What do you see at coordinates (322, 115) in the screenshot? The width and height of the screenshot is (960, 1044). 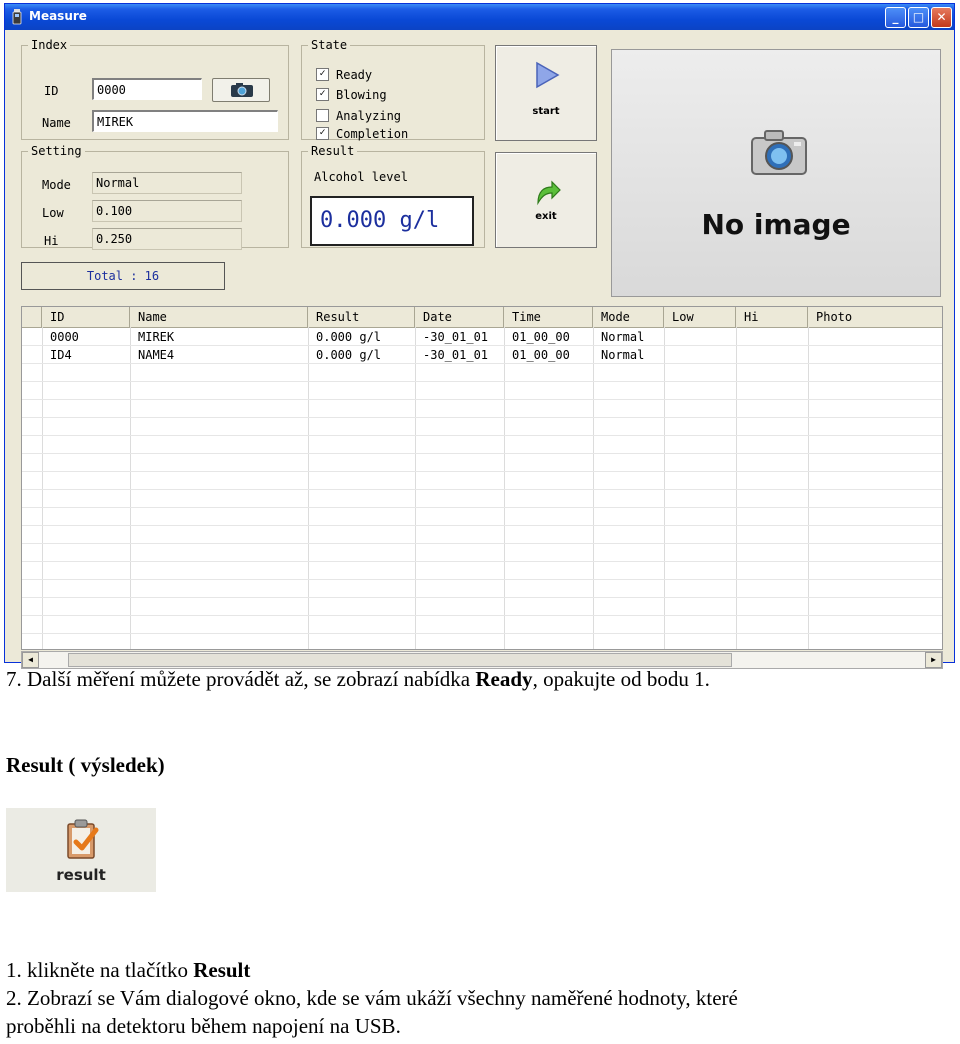 I see `checkbox-empty-icon` at bounding box center [322, 115].